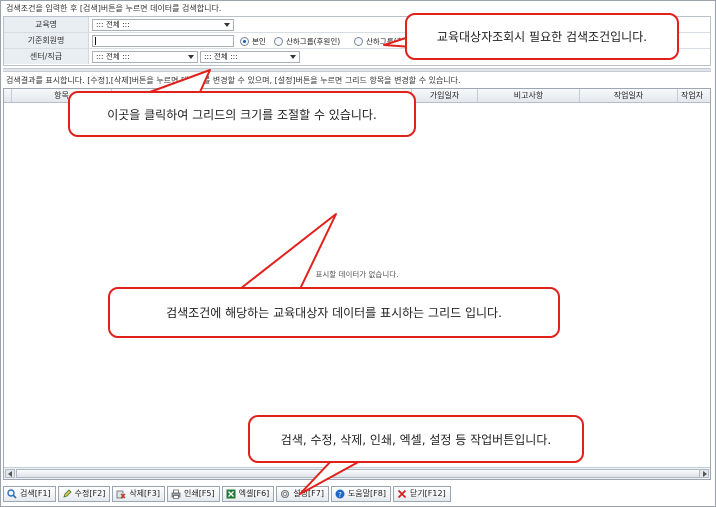 This screenshot has width=716, height=507. I want to click on scroll-thumb, so click(358, 473).